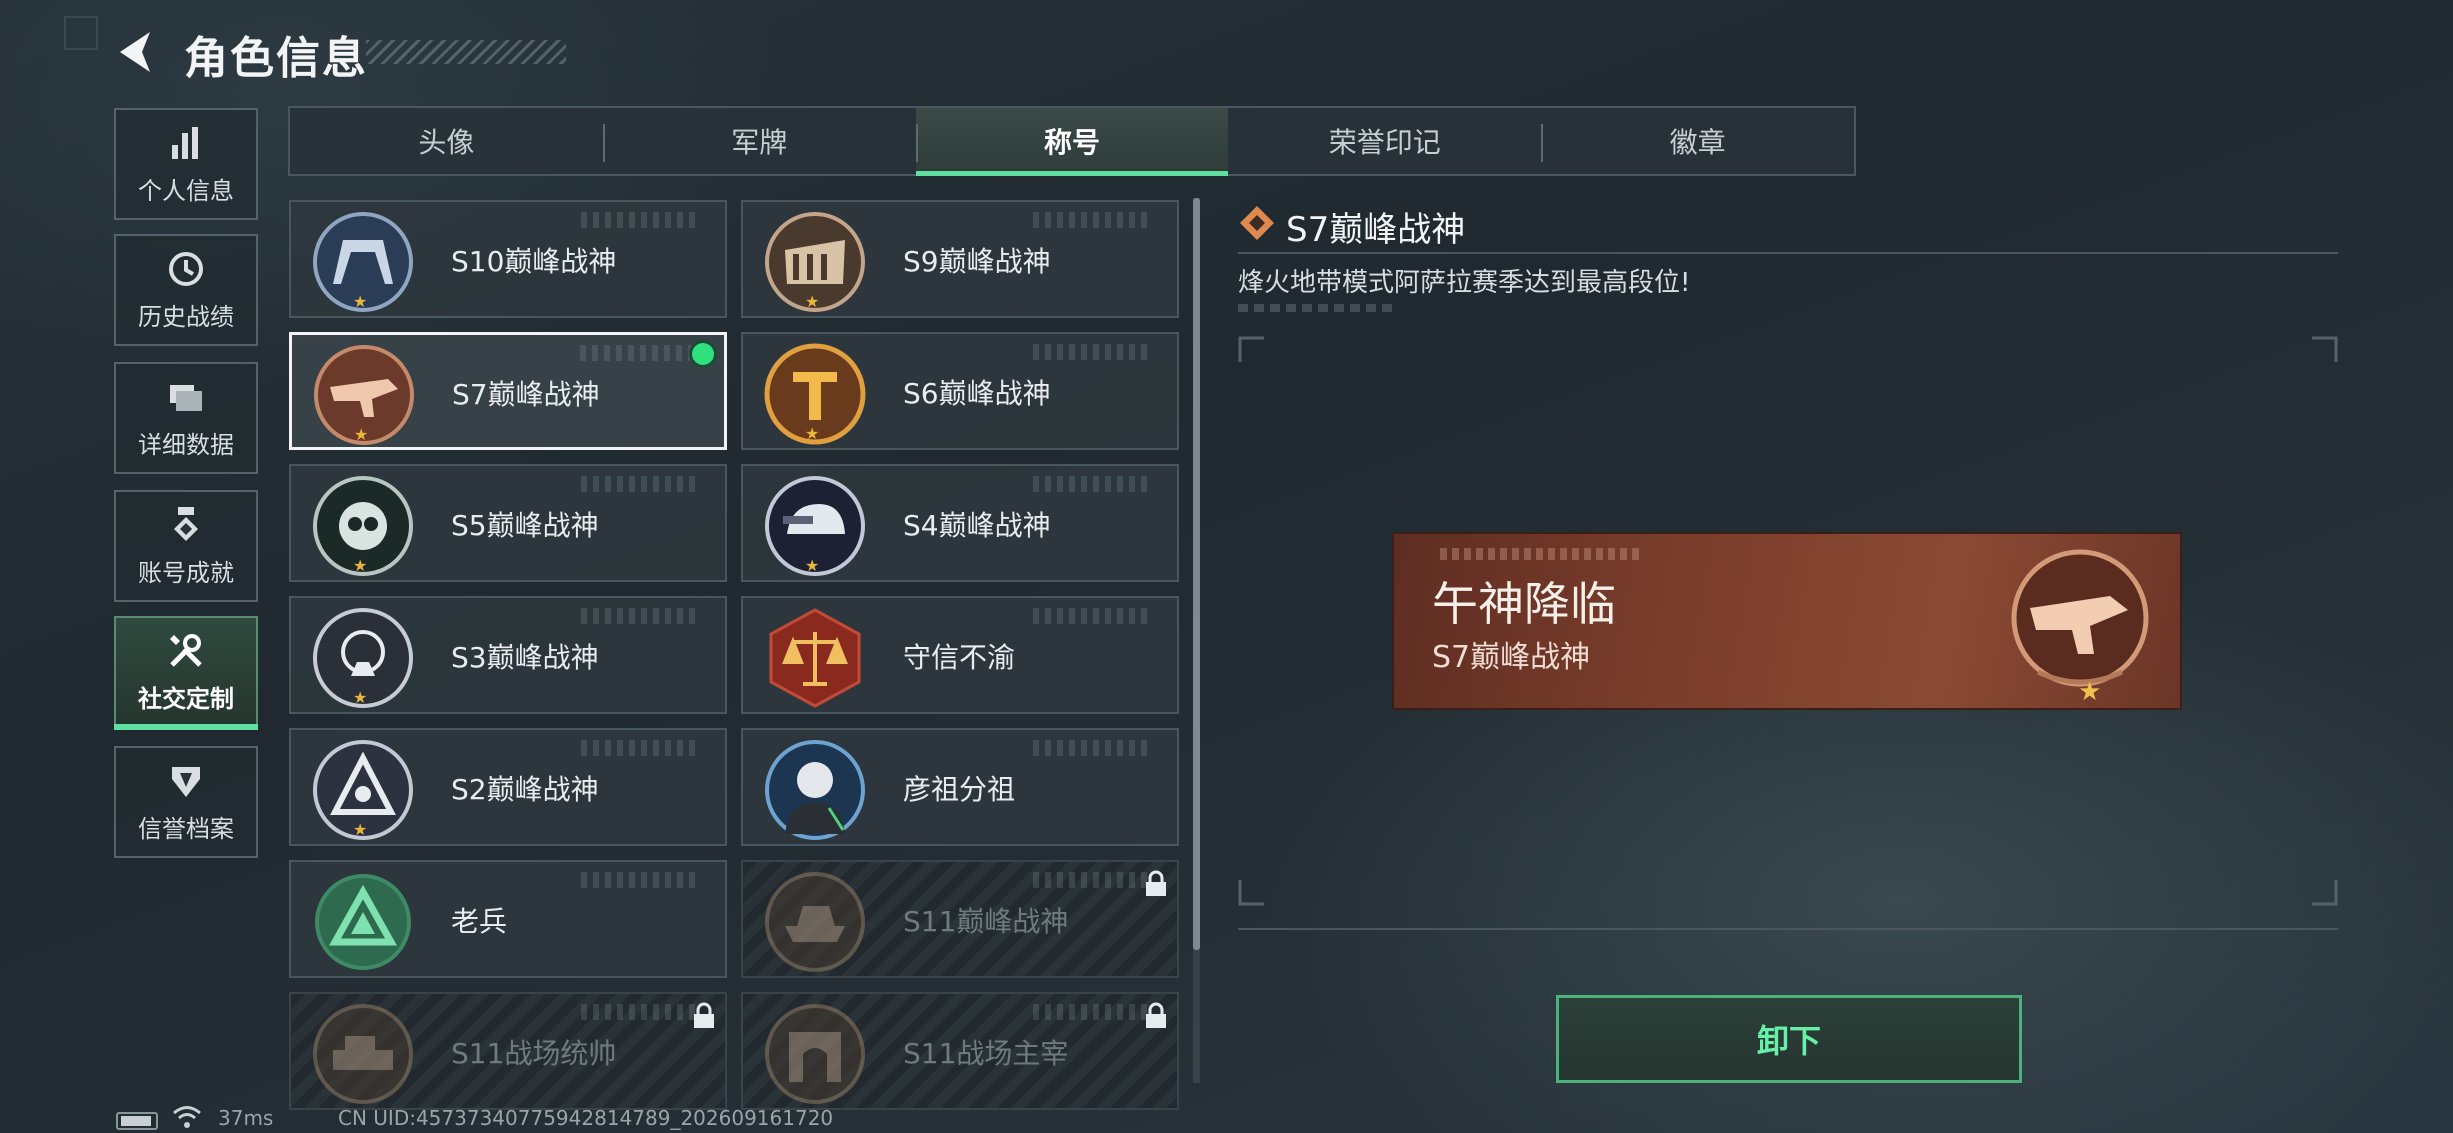 The height and width of the screenshot is (1133, 2453). Describe the element at coordinates (186, 190) in the screenshot. I see `nav-item-label: 个人信息` at that location.